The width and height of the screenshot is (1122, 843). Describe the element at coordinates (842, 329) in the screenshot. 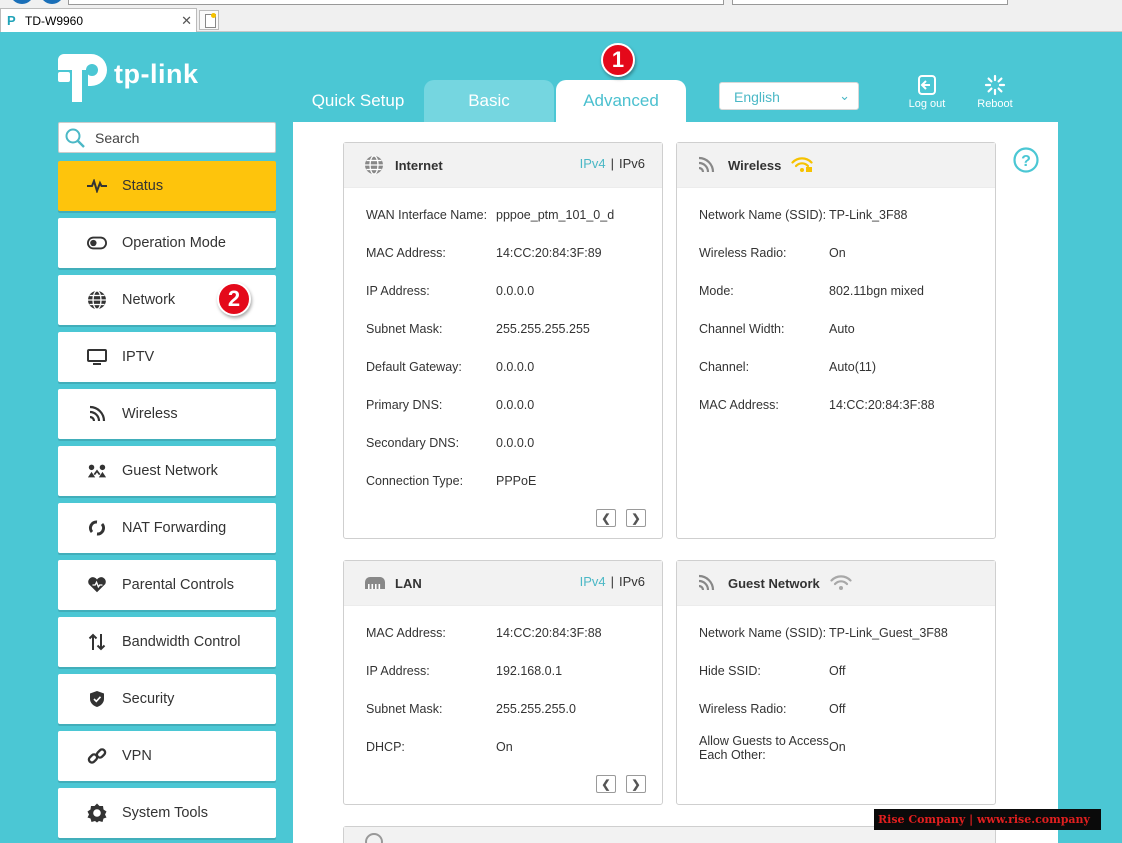

I see `info-value: Auto` at that location.